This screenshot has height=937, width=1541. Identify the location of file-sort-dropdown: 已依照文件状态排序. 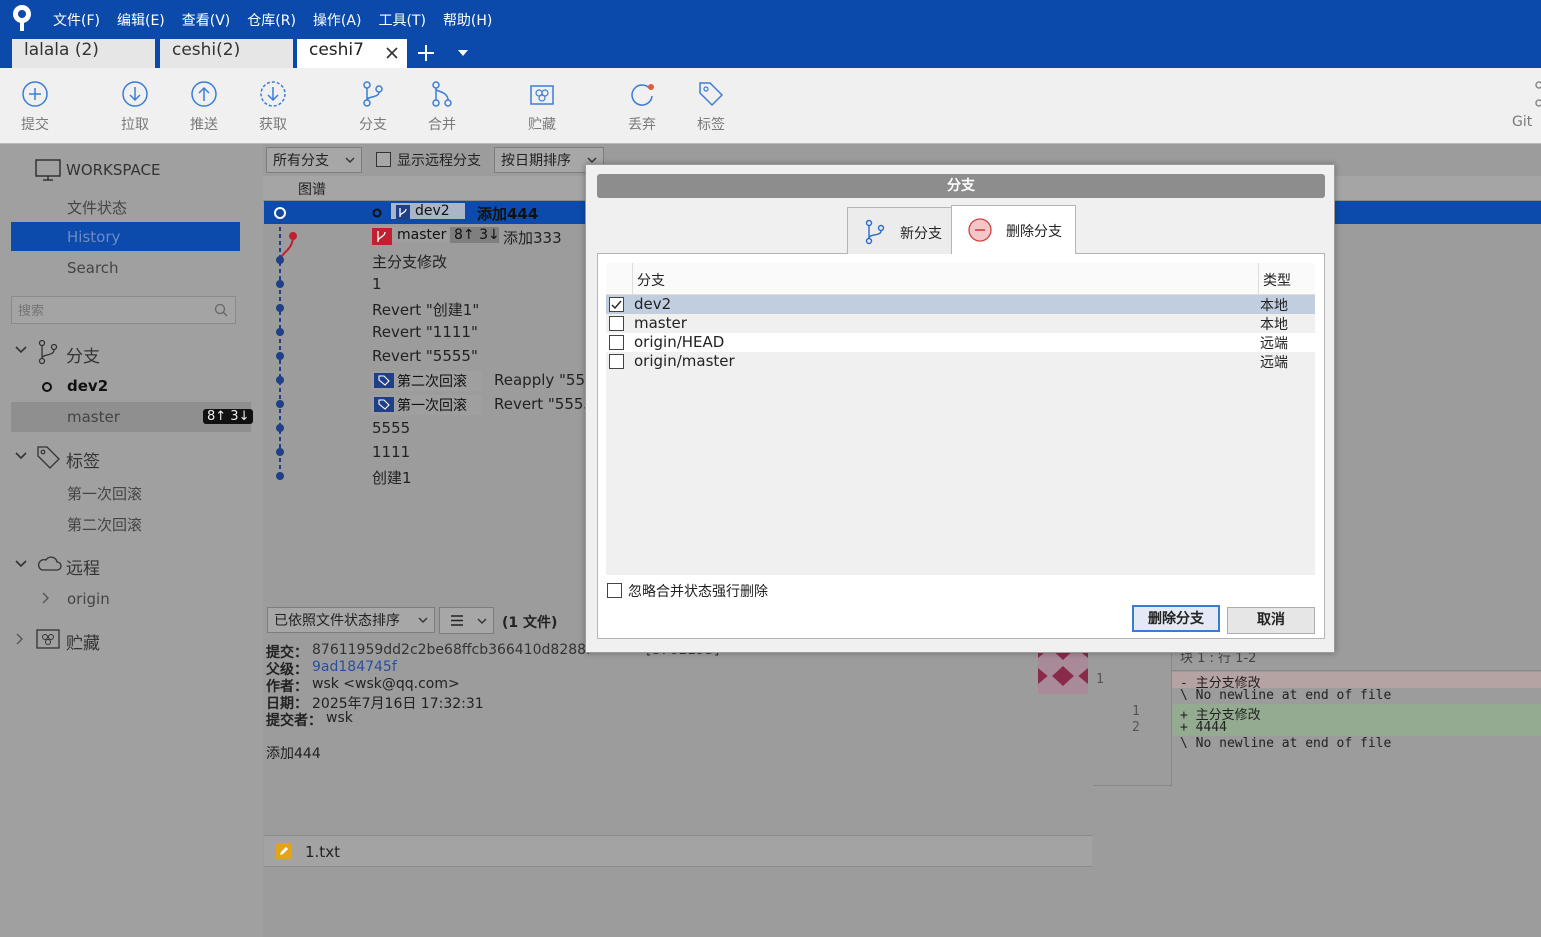
(351, 620).